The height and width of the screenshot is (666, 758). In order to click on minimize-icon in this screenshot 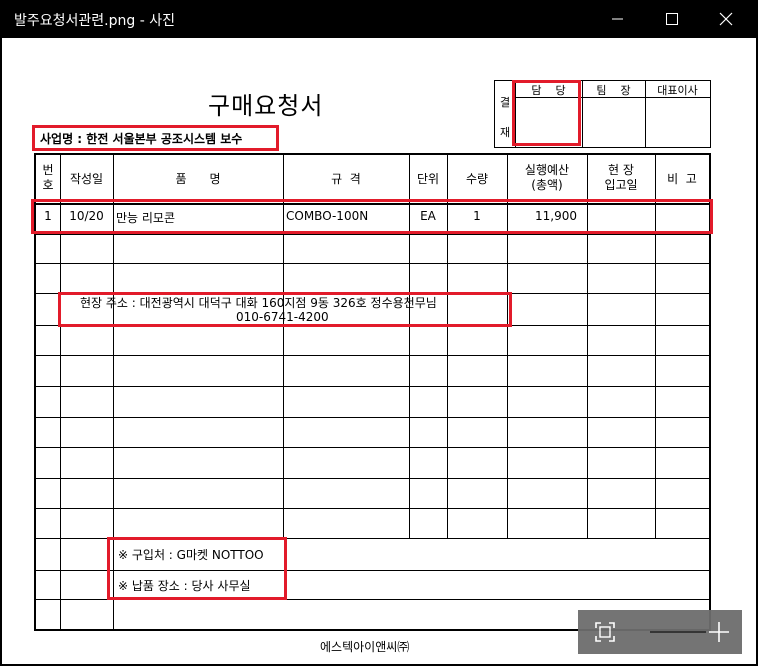, I will do `click(617, 19)`.